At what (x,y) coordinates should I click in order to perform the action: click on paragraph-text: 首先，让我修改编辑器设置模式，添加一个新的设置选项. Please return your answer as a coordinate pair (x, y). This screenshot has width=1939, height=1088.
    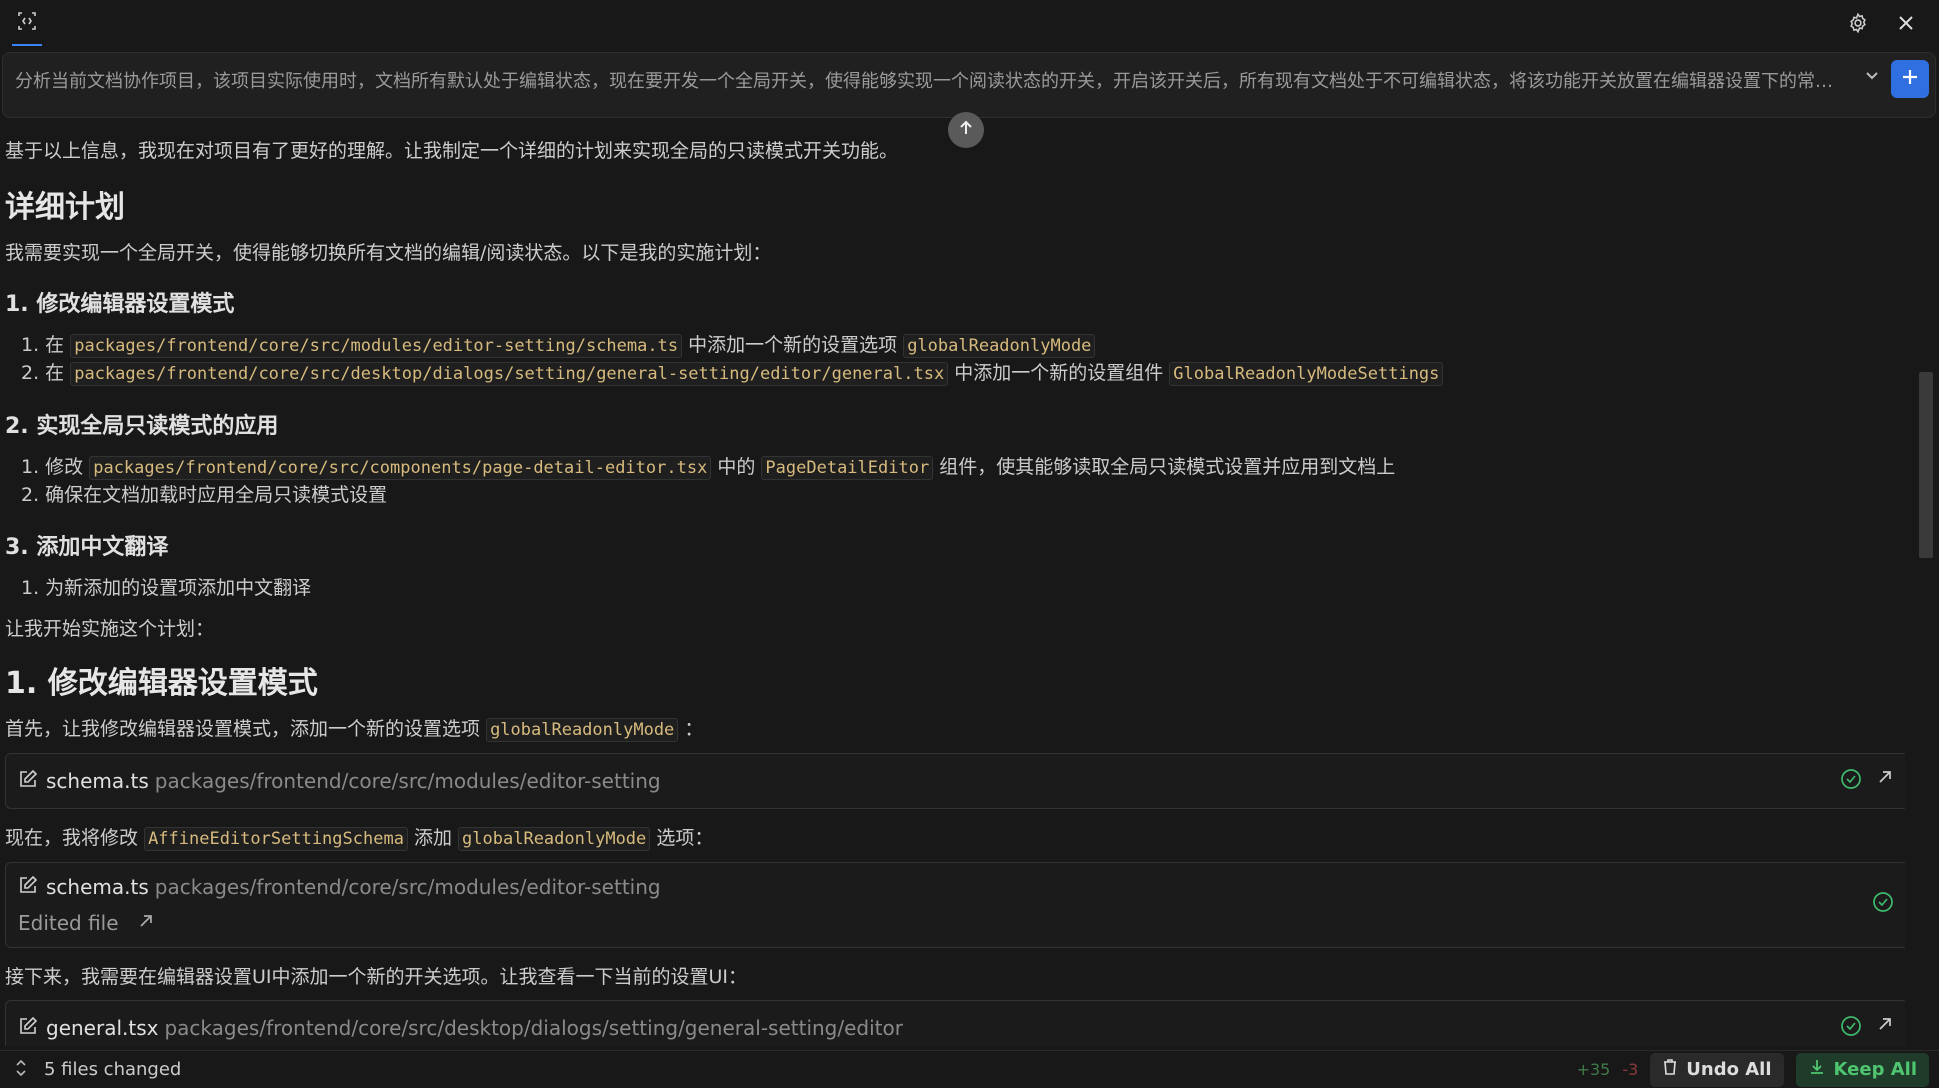
    Looking at the image, I should click on (243, 729).